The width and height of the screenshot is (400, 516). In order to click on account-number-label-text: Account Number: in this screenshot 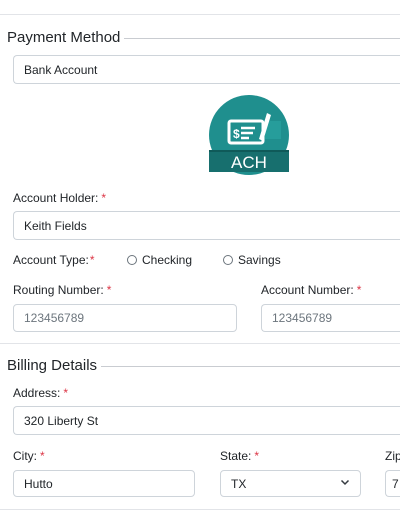, I will do `click(307, 290)`.